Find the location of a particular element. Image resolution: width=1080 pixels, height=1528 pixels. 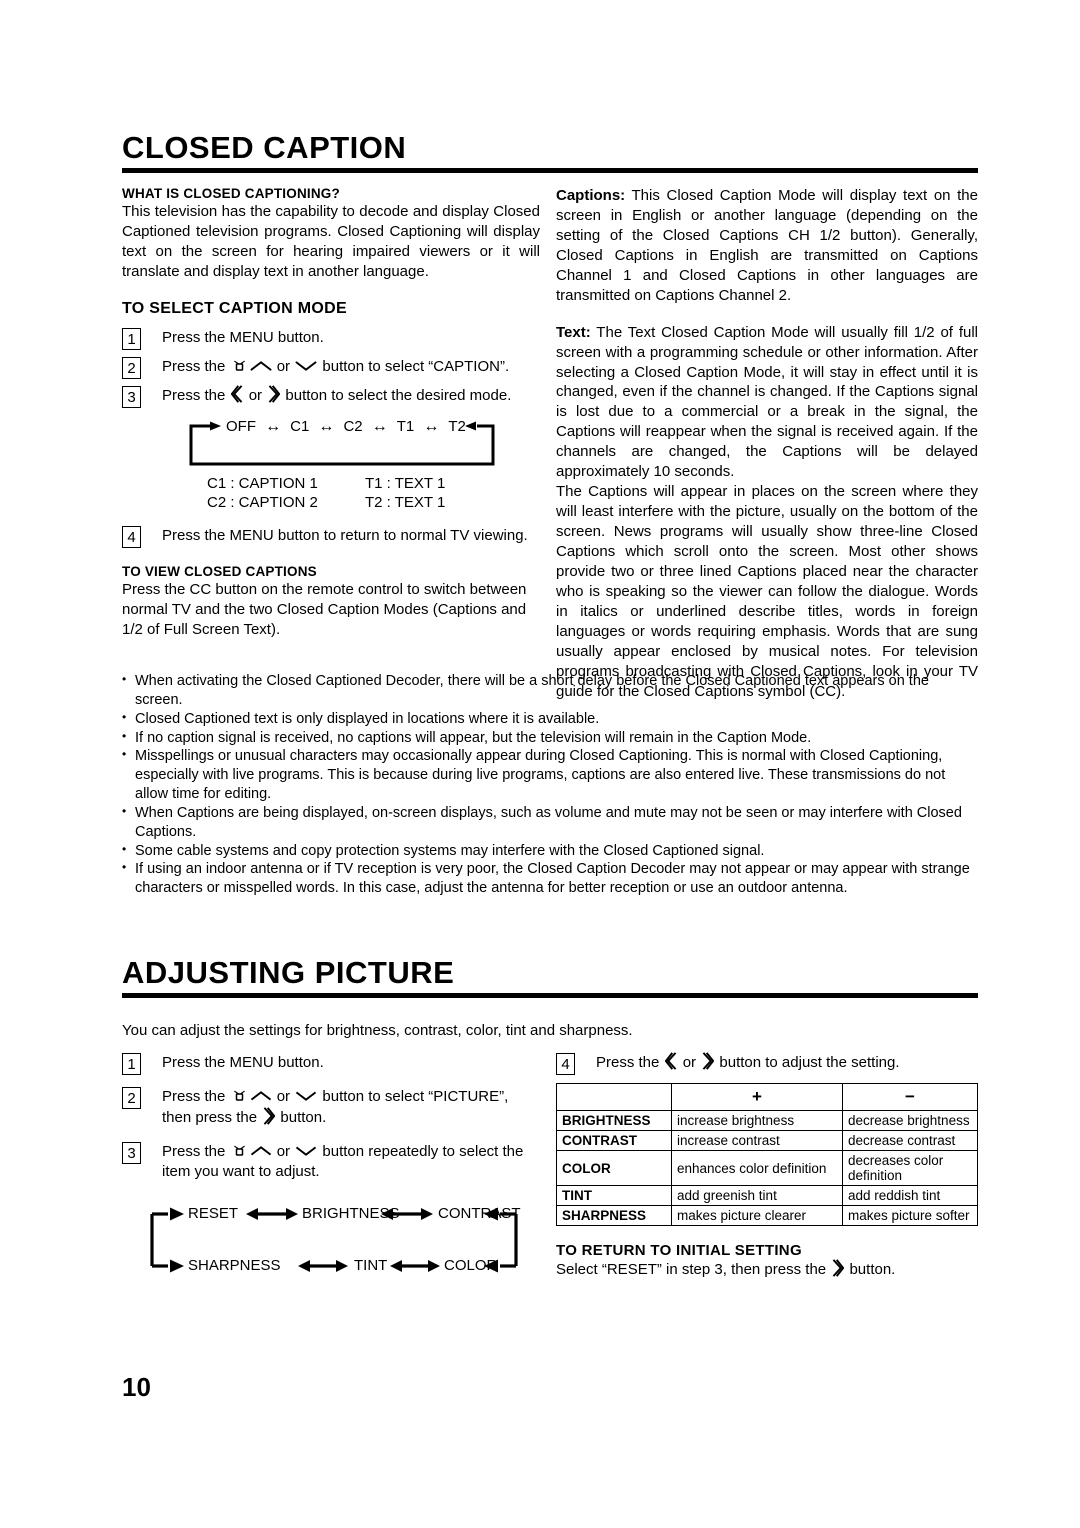

flow-label-tint: TINT is located at coordinates (371, 1266).